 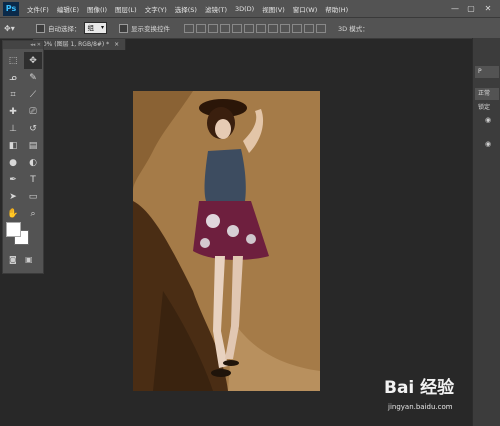 What do you see at coordinates (126, 9) in the screenshot?
I see `menu-layer: 图层(L)` at bounding box center [126, 9].